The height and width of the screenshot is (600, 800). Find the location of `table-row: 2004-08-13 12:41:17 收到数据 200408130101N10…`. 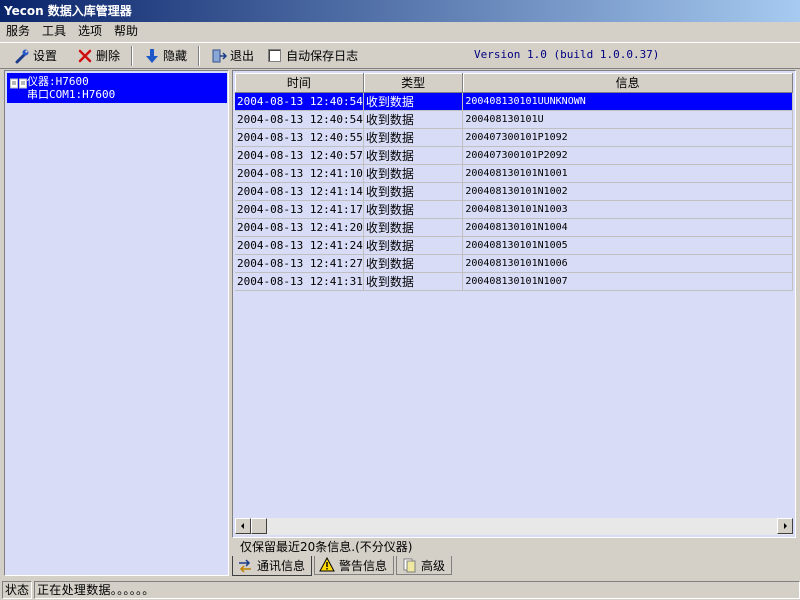

table-row: 2004-08-13 12:41:17 收到数据 200408130101N10… is located at coordinates (514, 209).